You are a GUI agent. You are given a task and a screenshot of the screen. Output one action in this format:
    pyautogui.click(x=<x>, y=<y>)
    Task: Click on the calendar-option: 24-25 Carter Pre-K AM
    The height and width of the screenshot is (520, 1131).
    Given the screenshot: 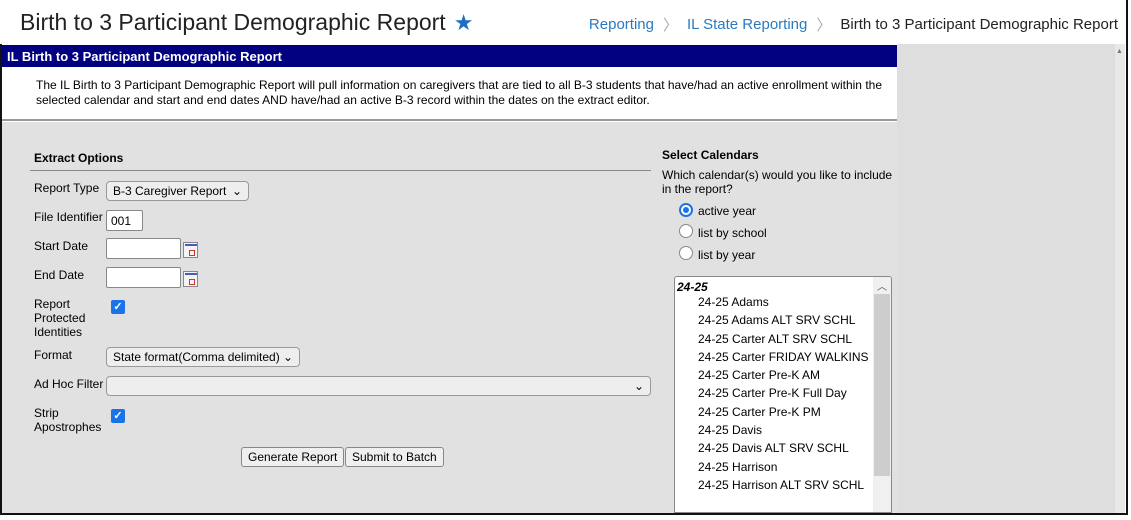 What is the action you would take?
    pyautogui.click(x=783, y=375)
    